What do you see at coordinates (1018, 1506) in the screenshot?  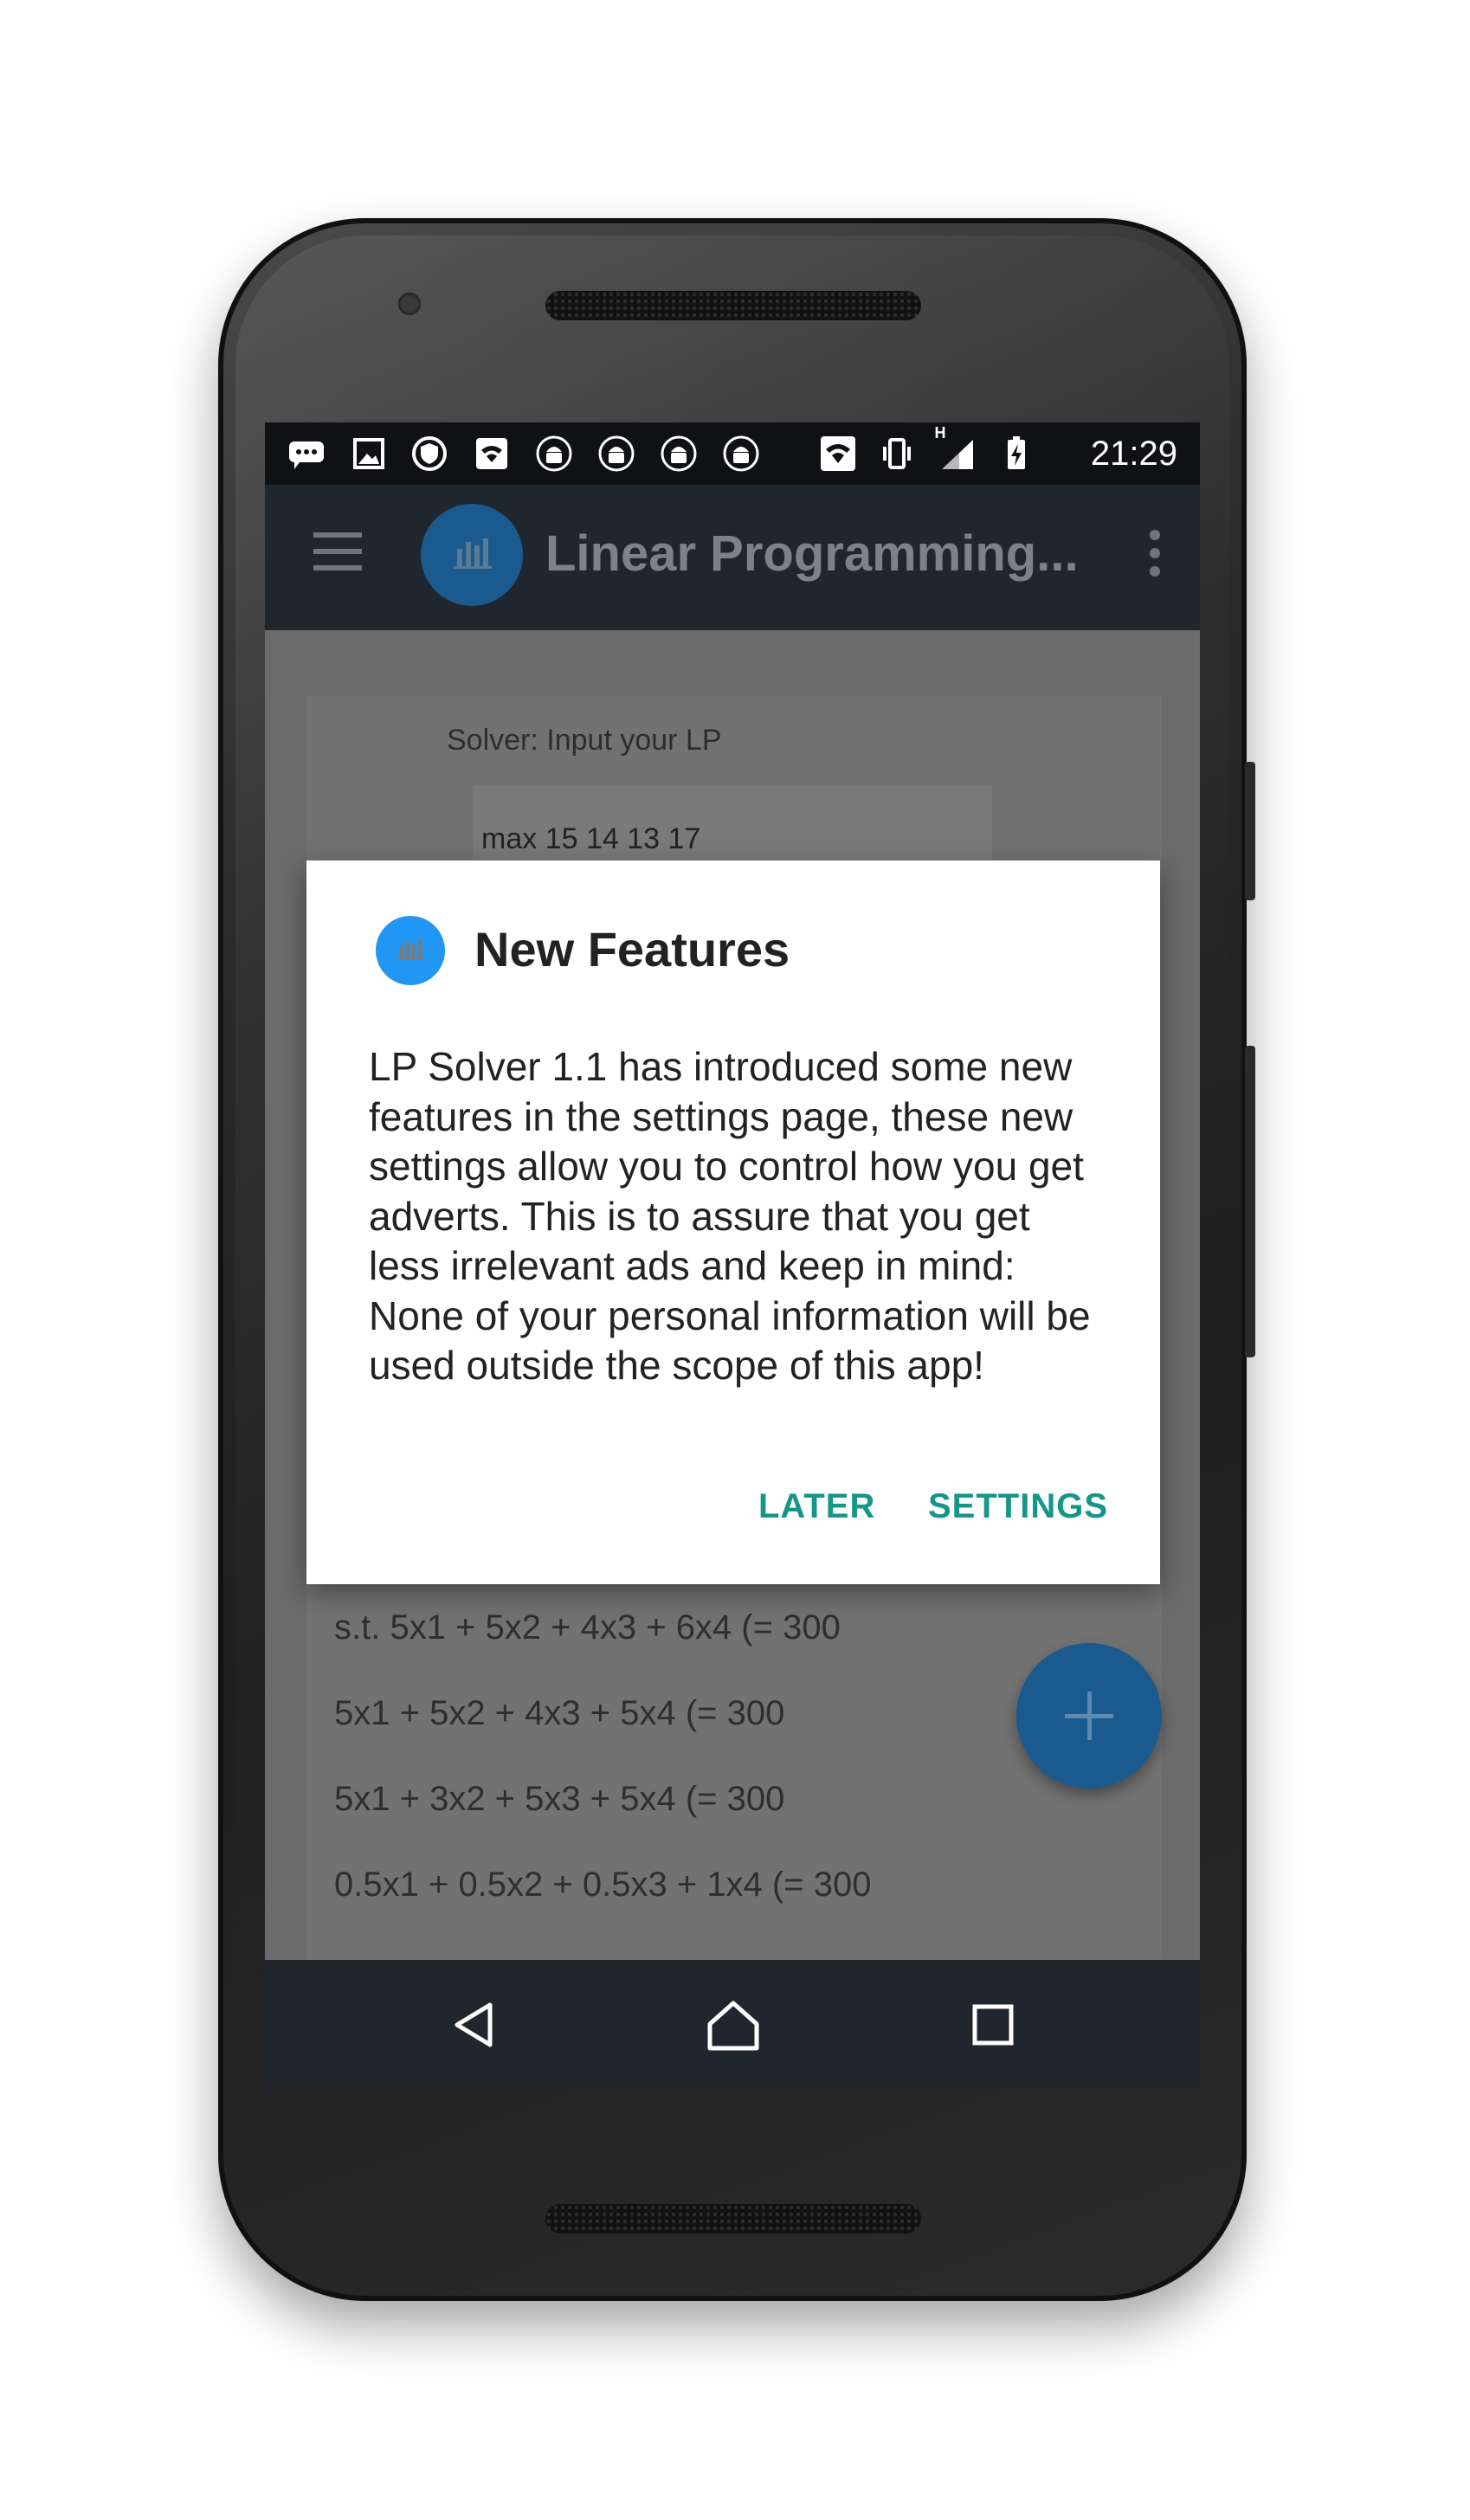 I see `settings-button: SETTINGS` at bounding box center [1018, 1506].